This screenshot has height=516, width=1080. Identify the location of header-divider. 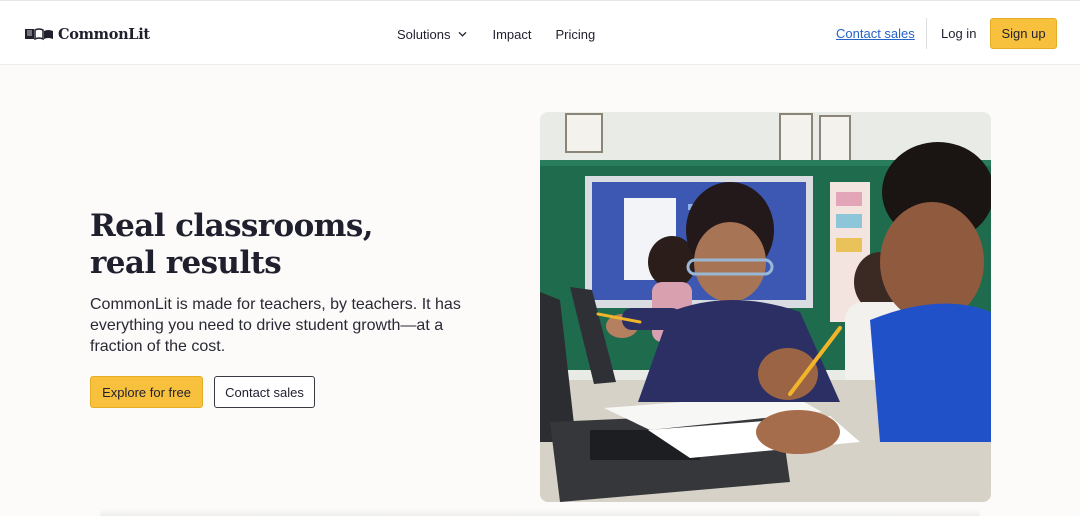
(926, 33).